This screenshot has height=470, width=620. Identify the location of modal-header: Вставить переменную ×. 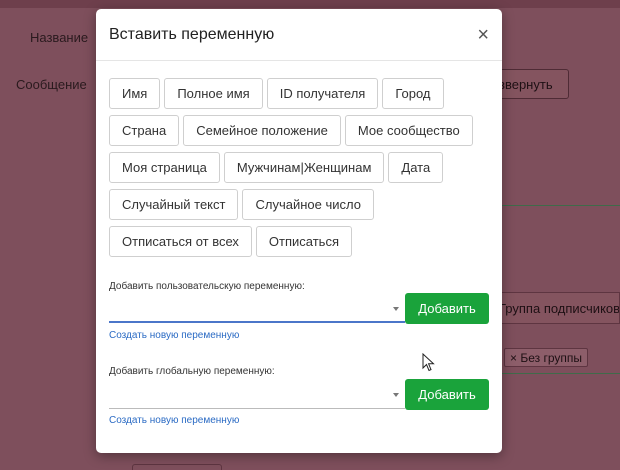
(299, 35).